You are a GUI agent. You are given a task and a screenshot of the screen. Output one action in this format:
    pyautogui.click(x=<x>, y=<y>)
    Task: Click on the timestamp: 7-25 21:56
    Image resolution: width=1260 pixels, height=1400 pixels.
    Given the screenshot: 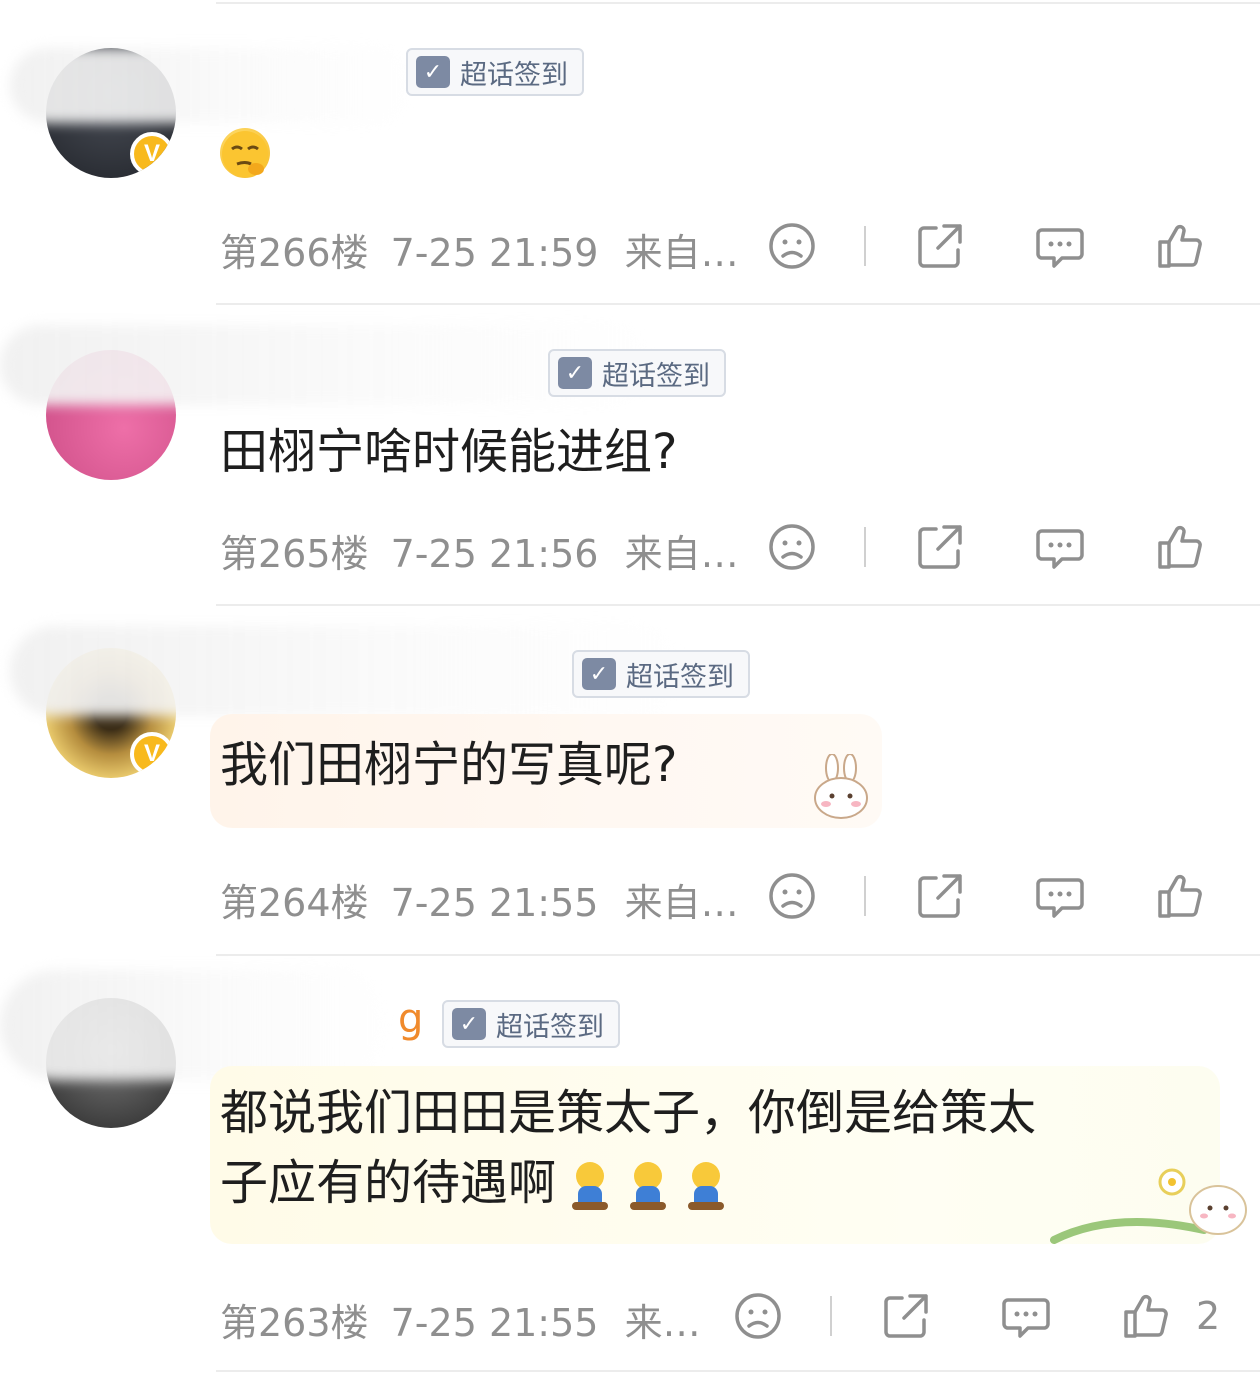 What is the action you would take?
    pyautogui.click(x=494, y=554)
    